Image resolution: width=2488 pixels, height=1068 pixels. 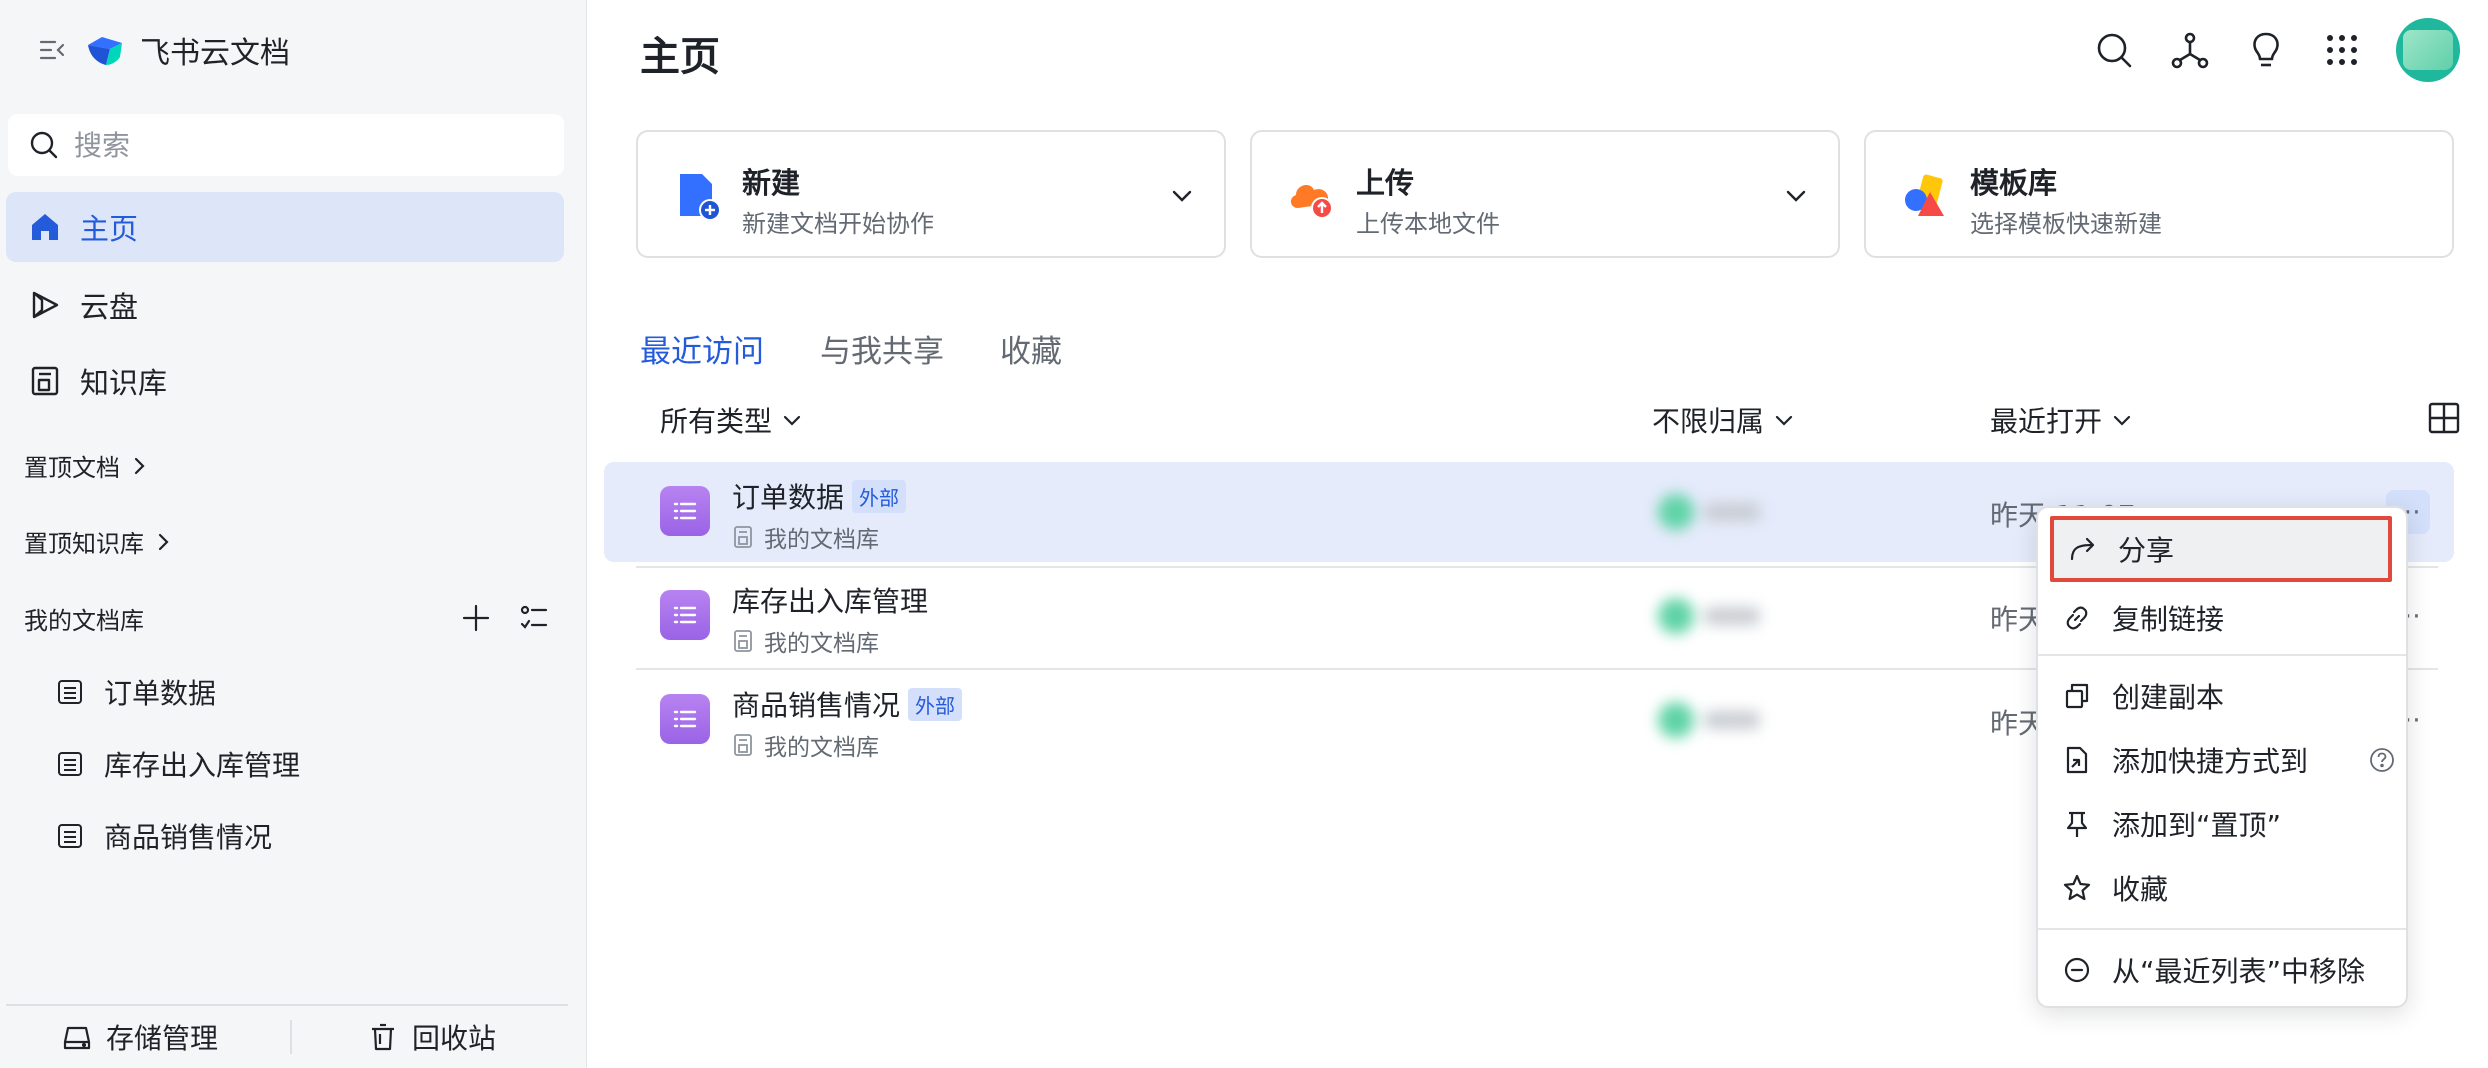 I want to click on card-subtitle: 上传本地文件, so click(x=1428, y=224).